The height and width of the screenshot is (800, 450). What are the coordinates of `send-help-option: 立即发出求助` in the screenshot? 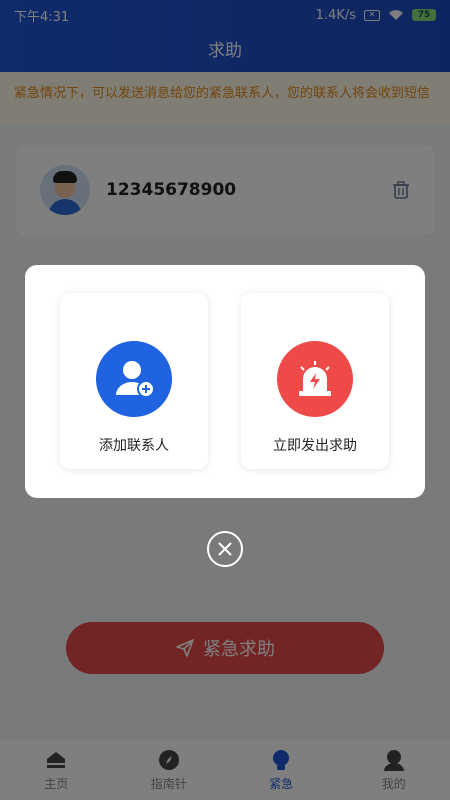 It's located at (315, 381).